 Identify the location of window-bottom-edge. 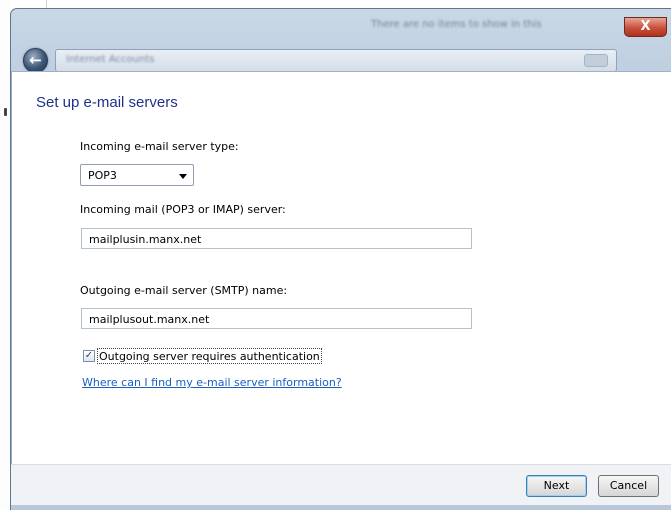
(341, 507).